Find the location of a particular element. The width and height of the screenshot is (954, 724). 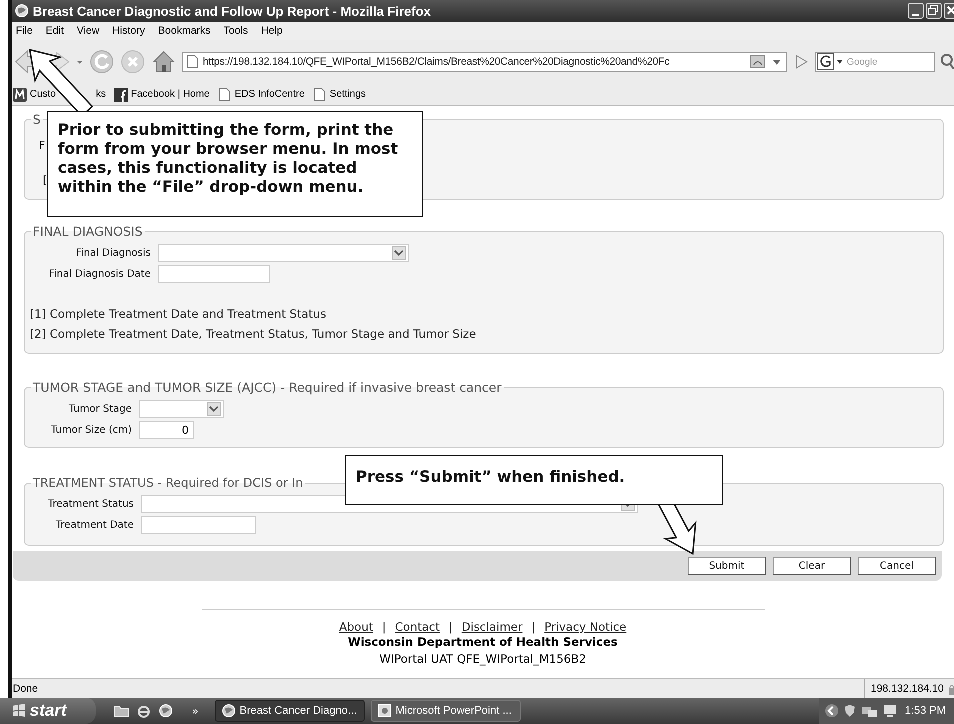

status-text: Done is located at coordinates (25, 688).